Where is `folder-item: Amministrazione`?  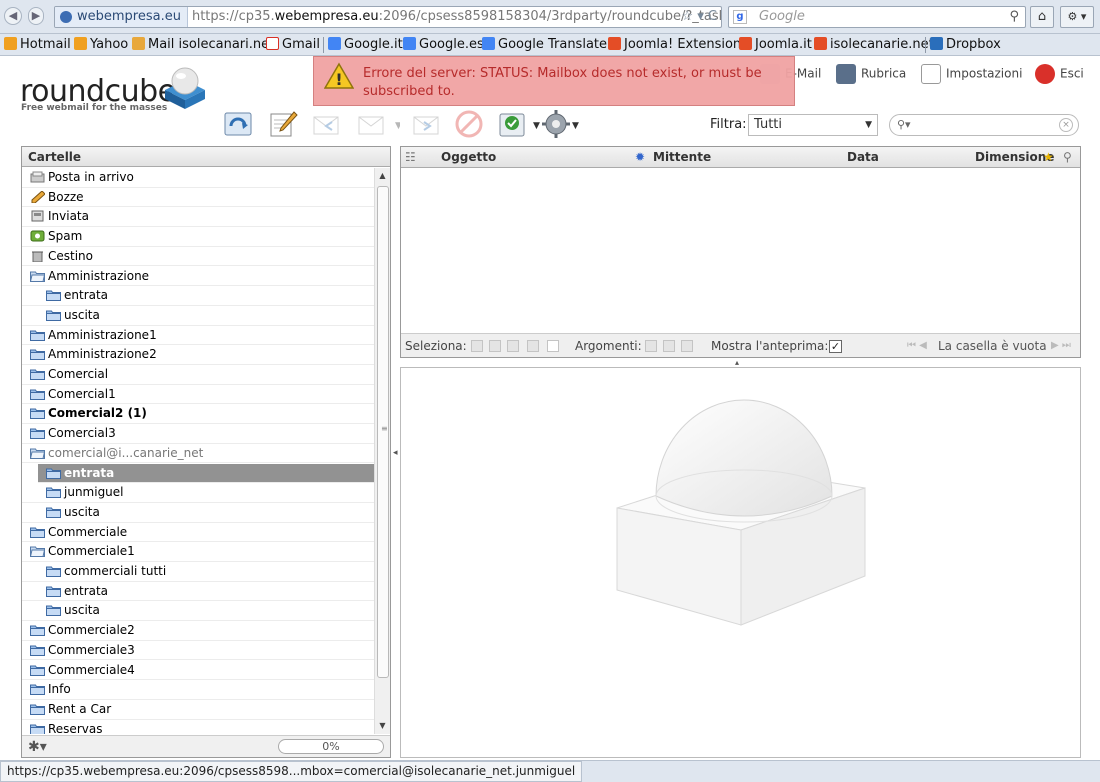 folder-item: Amministrazione is located at coordinates (198, 277).